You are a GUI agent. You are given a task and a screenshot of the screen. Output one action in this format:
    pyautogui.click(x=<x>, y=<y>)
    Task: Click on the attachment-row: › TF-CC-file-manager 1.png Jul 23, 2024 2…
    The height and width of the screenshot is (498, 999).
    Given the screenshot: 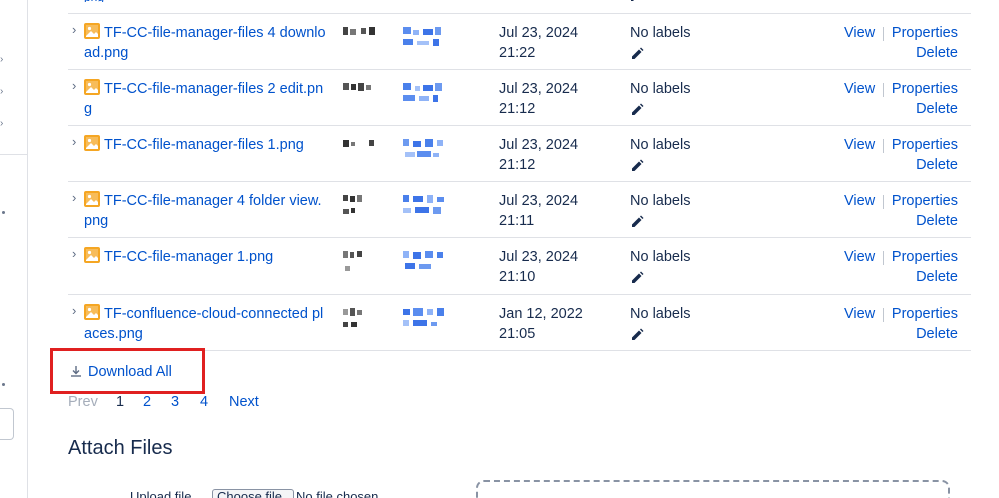 What is the action you would take?
    pyautogui.click(x=519, y=265)
    